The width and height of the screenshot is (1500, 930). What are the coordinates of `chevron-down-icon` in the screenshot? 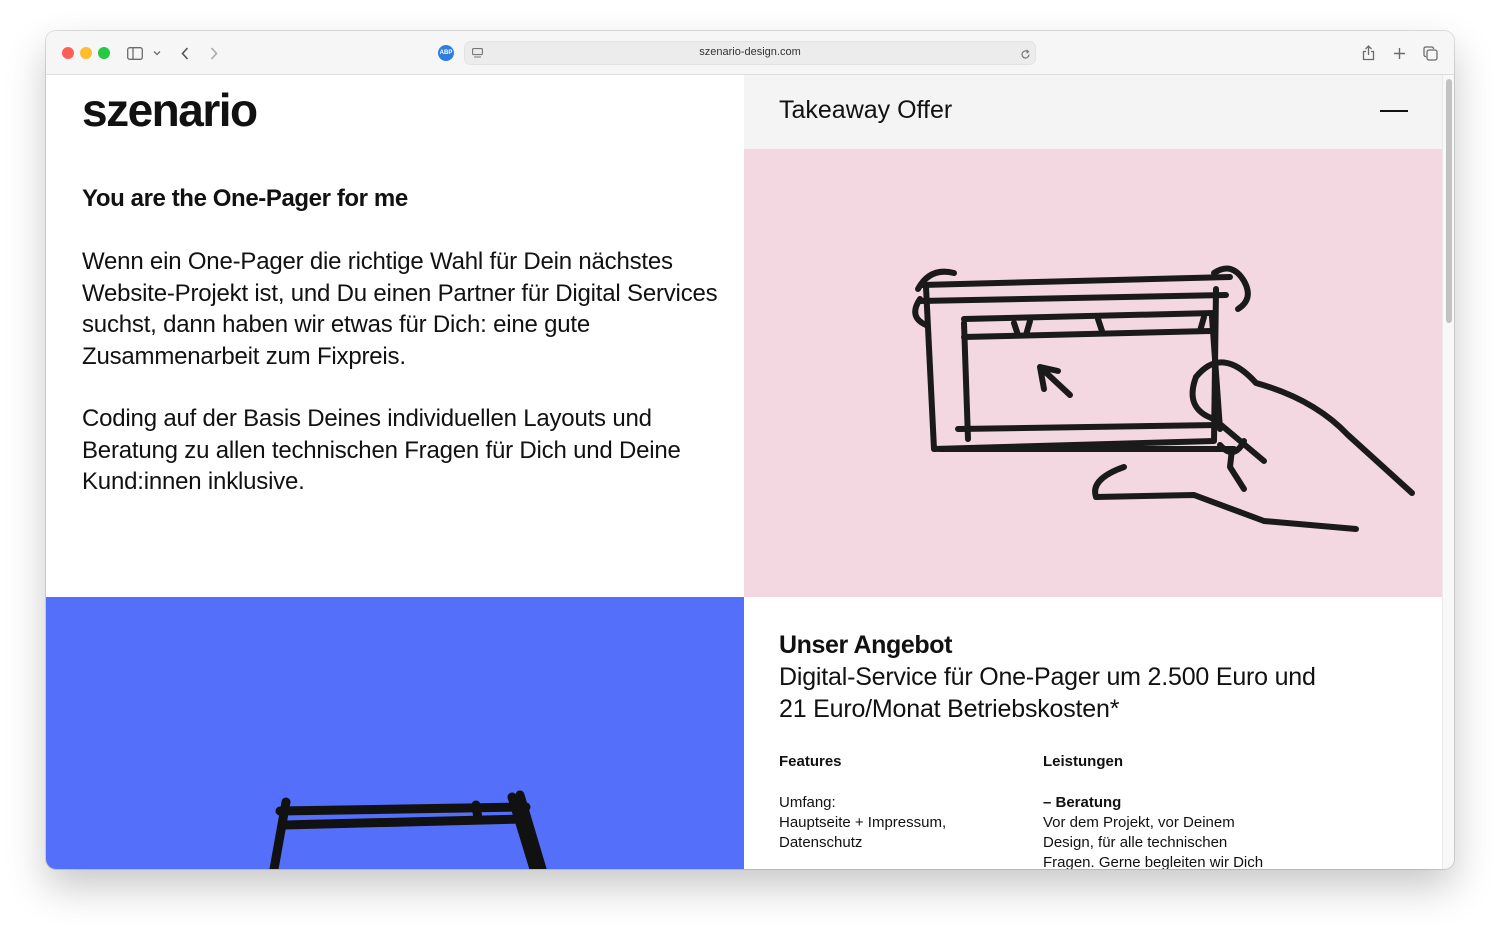 It's located at (157, 53).